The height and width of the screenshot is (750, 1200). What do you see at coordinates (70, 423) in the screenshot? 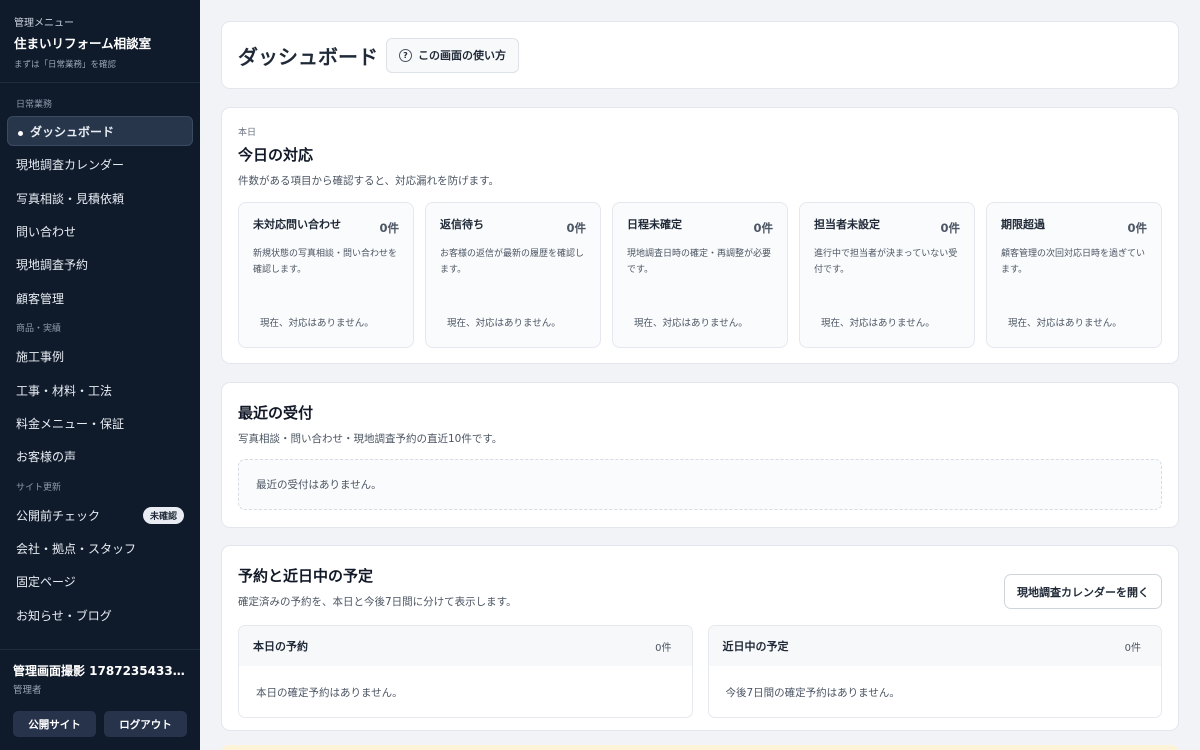
I see `nav-item-label: 料金メニュー・保証` at bounding box center [70, 423].